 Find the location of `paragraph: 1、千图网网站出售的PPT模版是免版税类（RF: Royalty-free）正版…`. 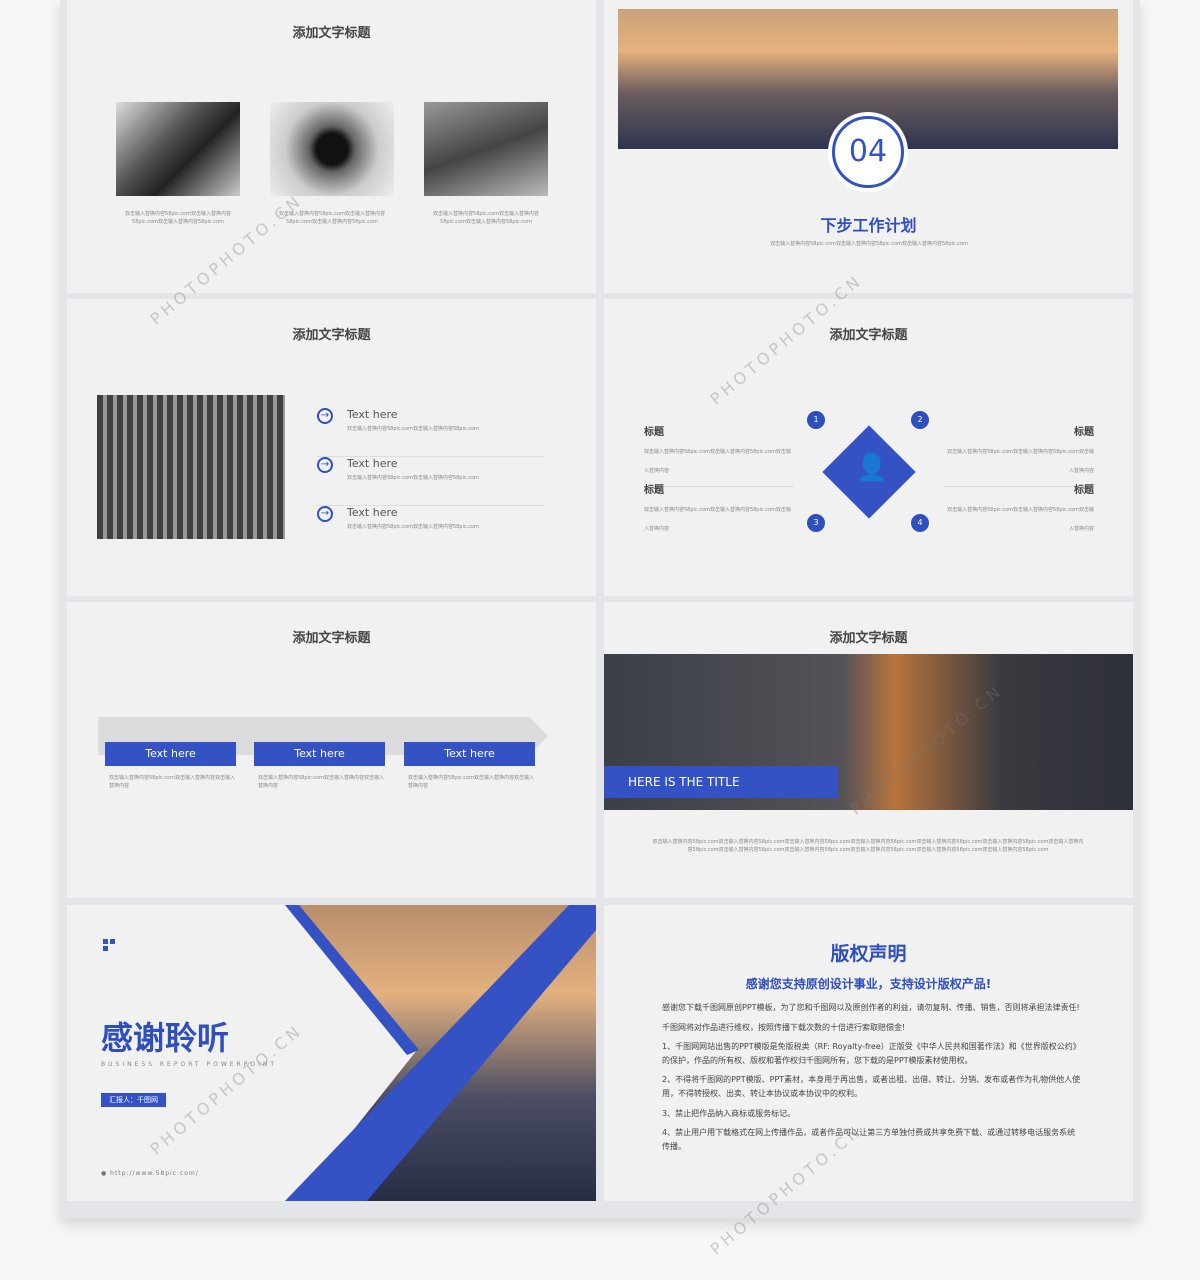

paragraph: 1、千图网网站出售的PPT模版是免版税类（RF: Royalty-free）正版… is located at coordinates (871, 1053).